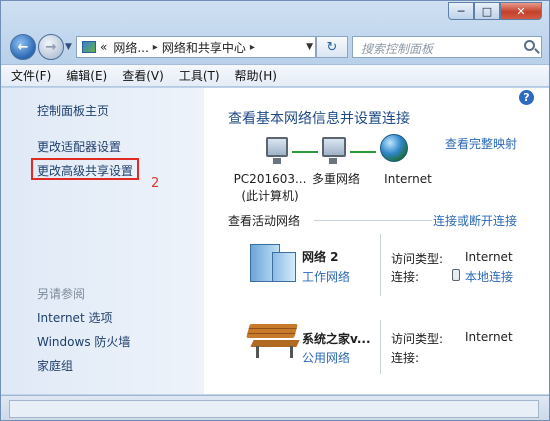 The height and width of the screenshot is (421, 550). I want to click on map-node-internet: Internet, so click(408, 179).